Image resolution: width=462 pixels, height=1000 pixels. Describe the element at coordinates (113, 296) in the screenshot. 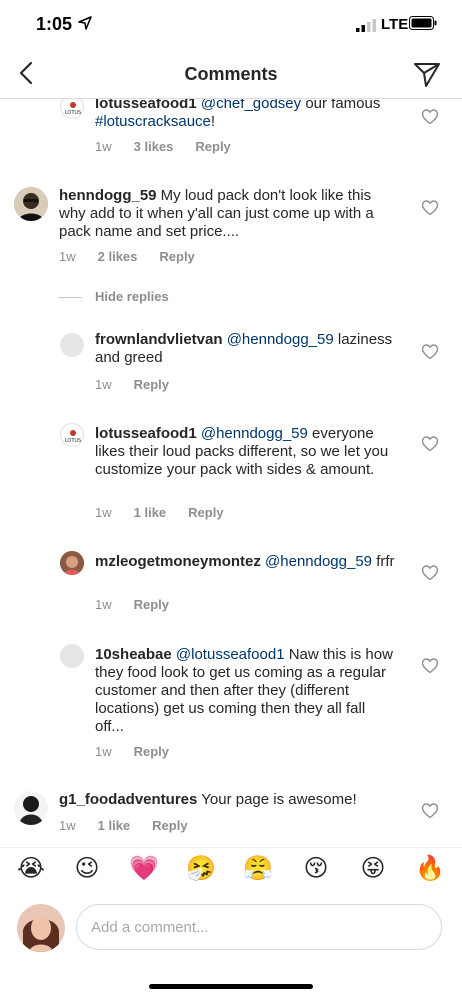

I see `hide-replies-button: Hide replies` at that location.